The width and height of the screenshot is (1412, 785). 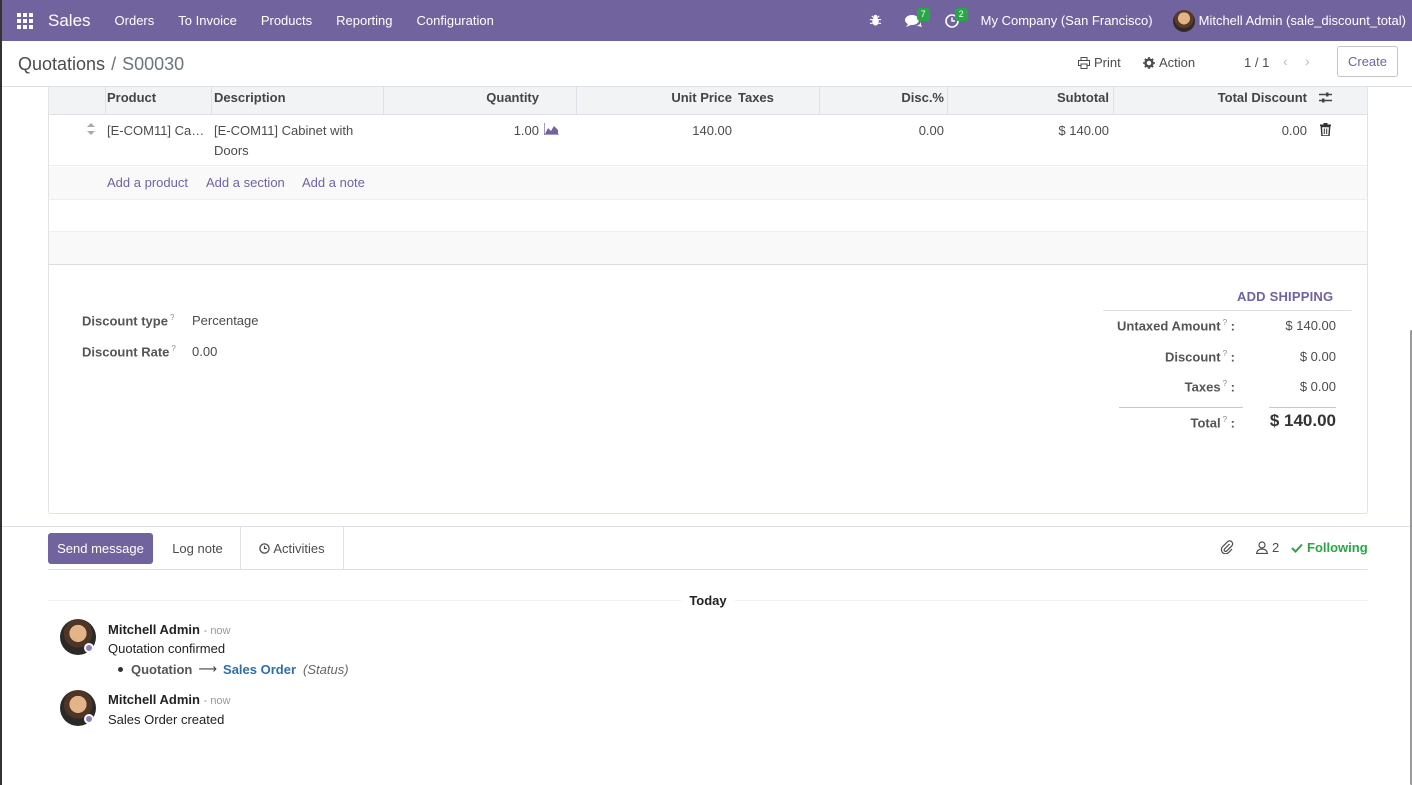 I want to click on followers-button: 2, so click(x=1267, y=547).